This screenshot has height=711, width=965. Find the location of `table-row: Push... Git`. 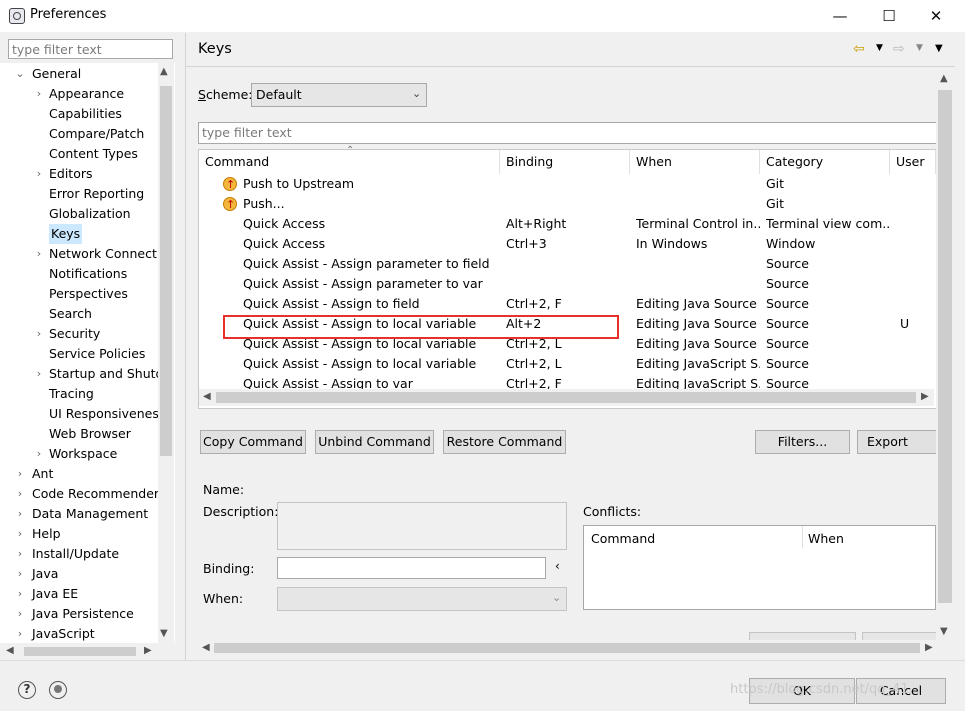

table-row: Push... Git is located at coordinates (567, 204).